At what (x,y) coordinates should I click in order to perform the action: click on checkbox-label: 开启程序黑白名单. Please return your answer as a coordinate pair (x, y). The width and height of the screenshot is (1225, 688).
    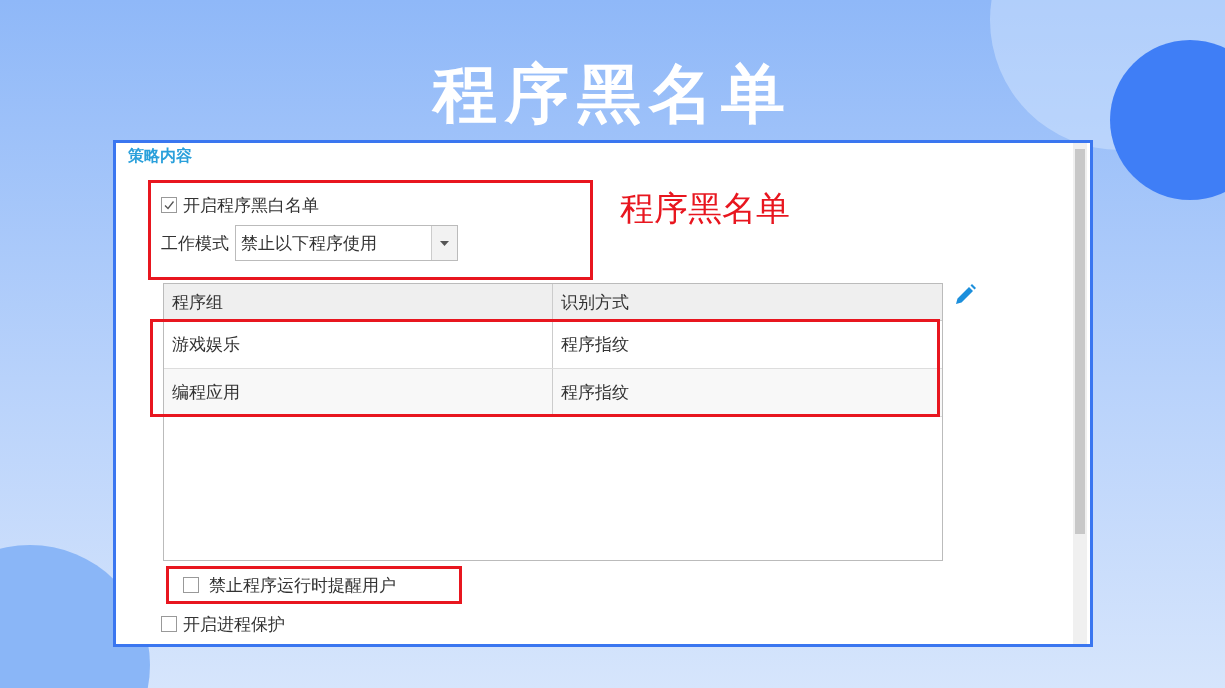
    Looking at the image, I should click on (250, 205).